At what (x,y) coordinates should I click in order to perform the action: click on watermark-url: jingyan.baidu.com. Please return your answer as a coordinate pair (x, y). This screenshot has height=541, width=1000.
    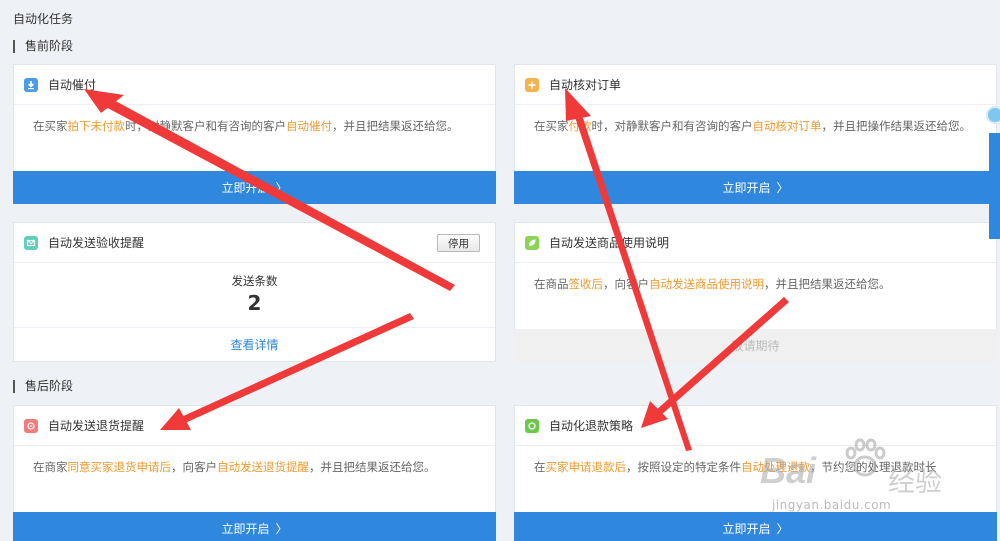
    Looking at the image, I should click on (832, 505).